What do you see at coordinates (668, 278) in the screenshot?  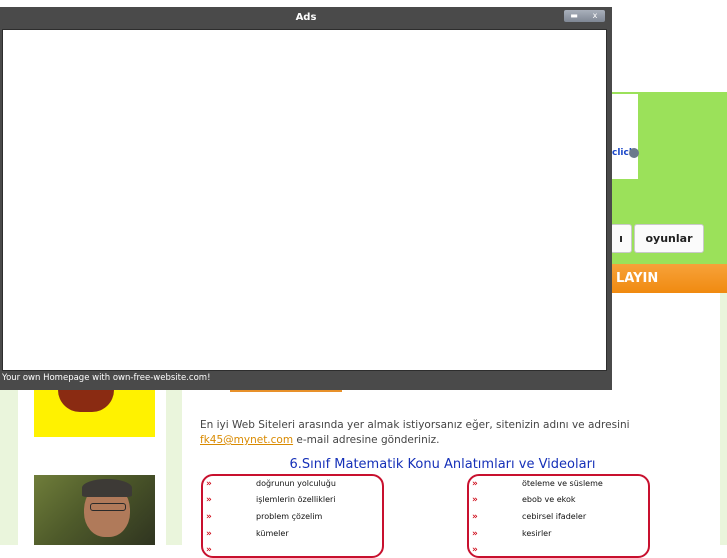 I see `orange-banner: LAYIN` at bounding box center [668, 278].